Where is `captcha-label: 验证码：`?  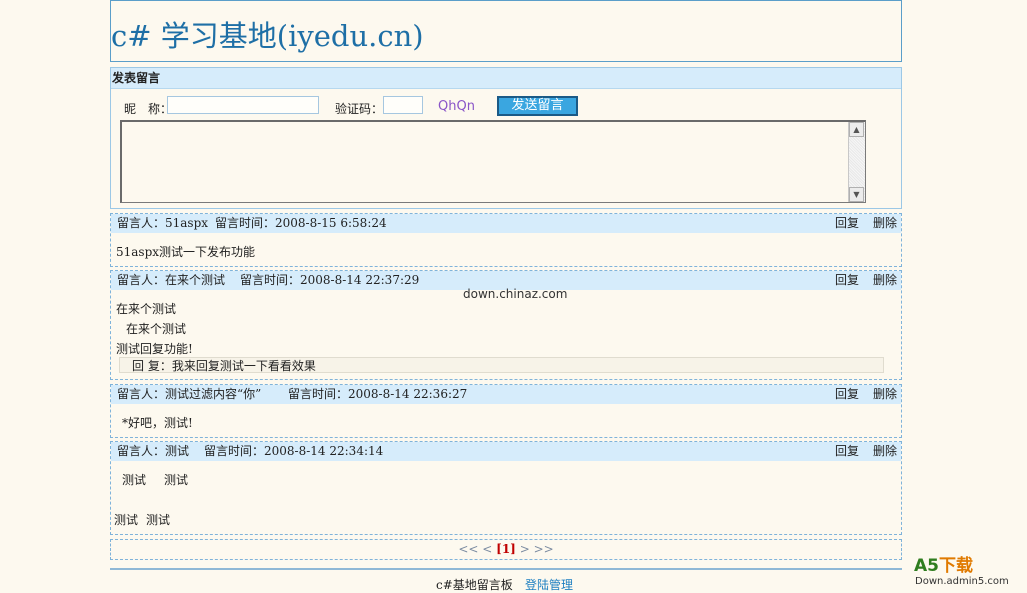 captcha-label: 验证码： is located at coordinates (359, 109).